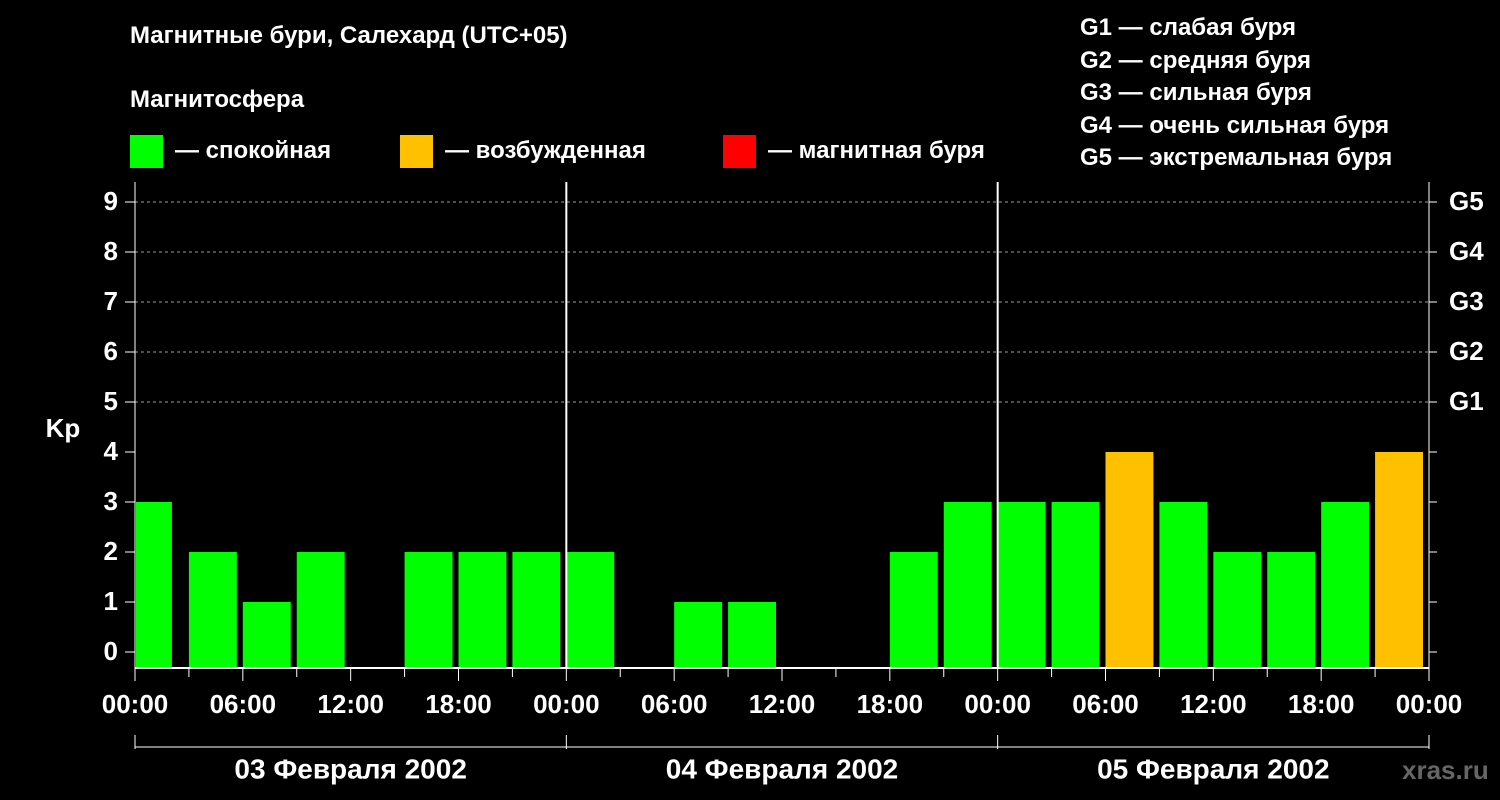 Image resolution: width=1500 pixels, height=800 pixels. What do you see at coordinates (111, 451) in the screenshot?
I see `y-tick-label: 4` at bounding box center [111, 451].